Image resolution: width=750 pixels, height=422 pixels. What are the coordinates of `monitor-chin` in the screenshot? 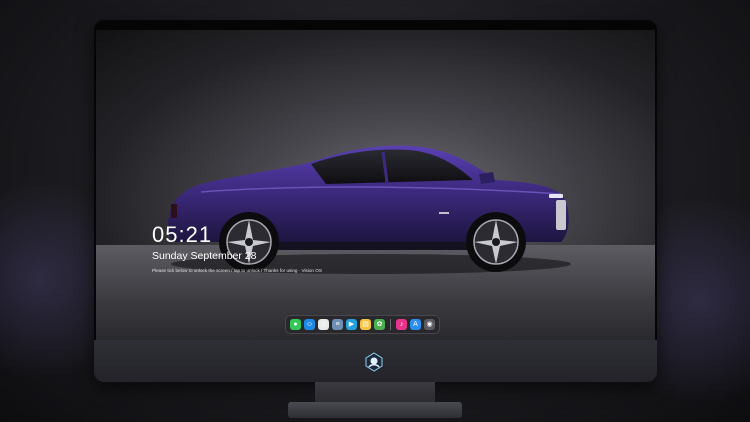 It's located at (375, 361).